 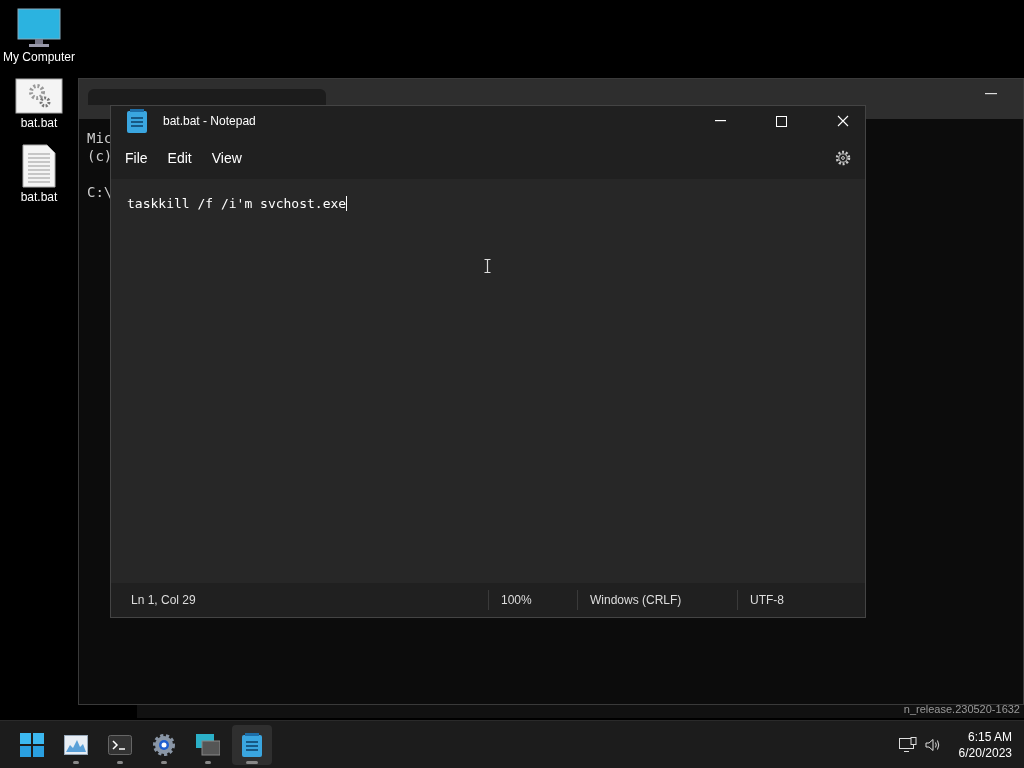 I want to click on monitor-icon, so click(x=39, y=28).